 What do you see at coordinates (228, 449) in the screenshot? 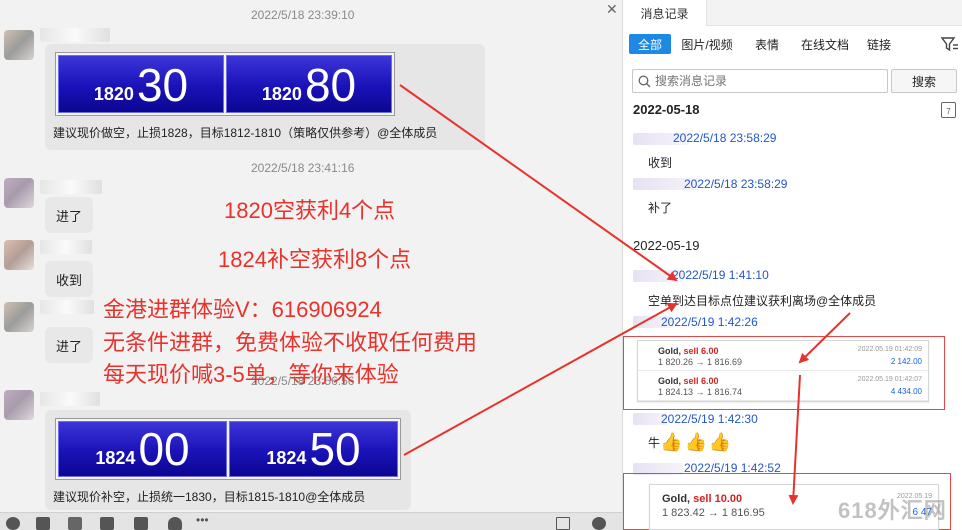
I see `quote-image: 1824 00 1824 50` at bounding box center [228, 449].